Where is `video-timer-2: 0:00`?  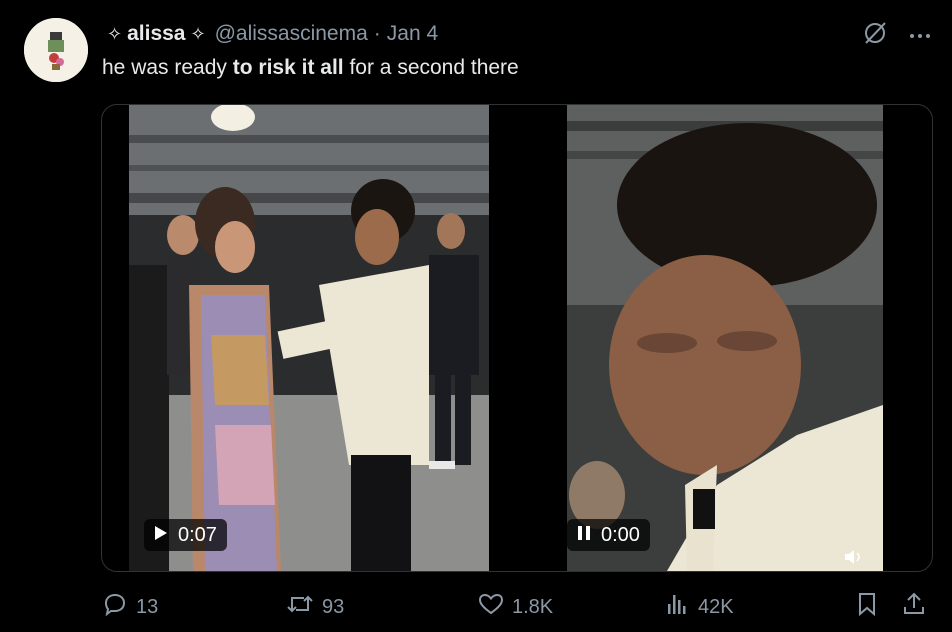 video-timer-2: 0:00 is located at coordinates (608, 535).